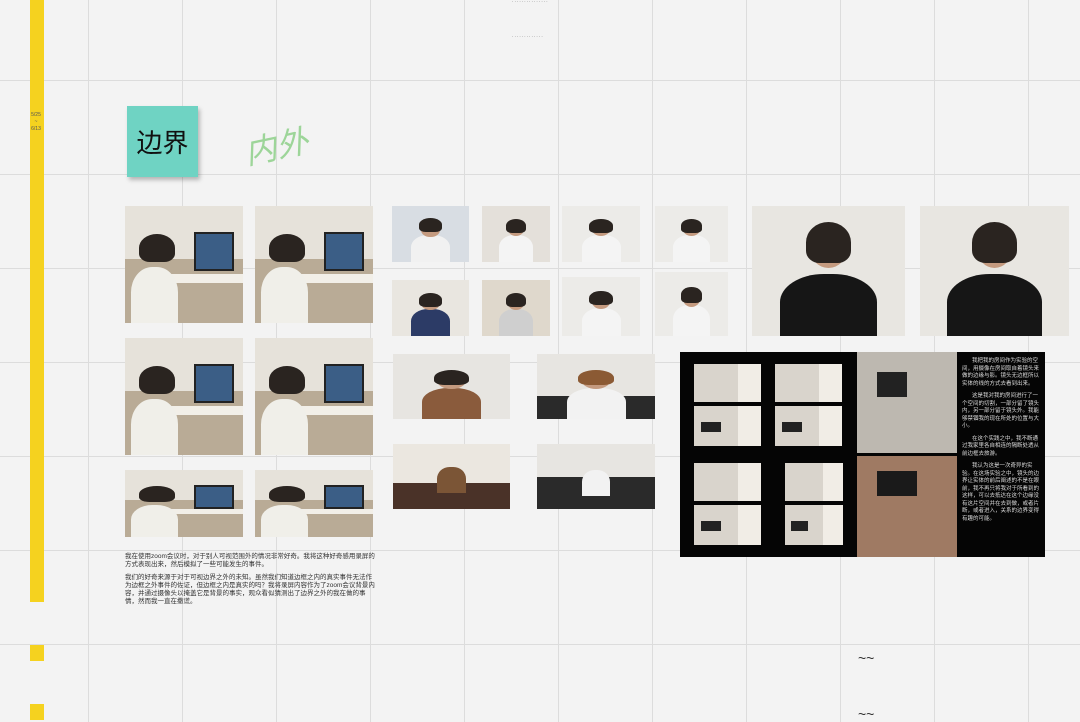  What do you see at coordinates (276, 147) in the screenshot?
I see `handwriting-note: 内外` at bounding box center [276, 147].